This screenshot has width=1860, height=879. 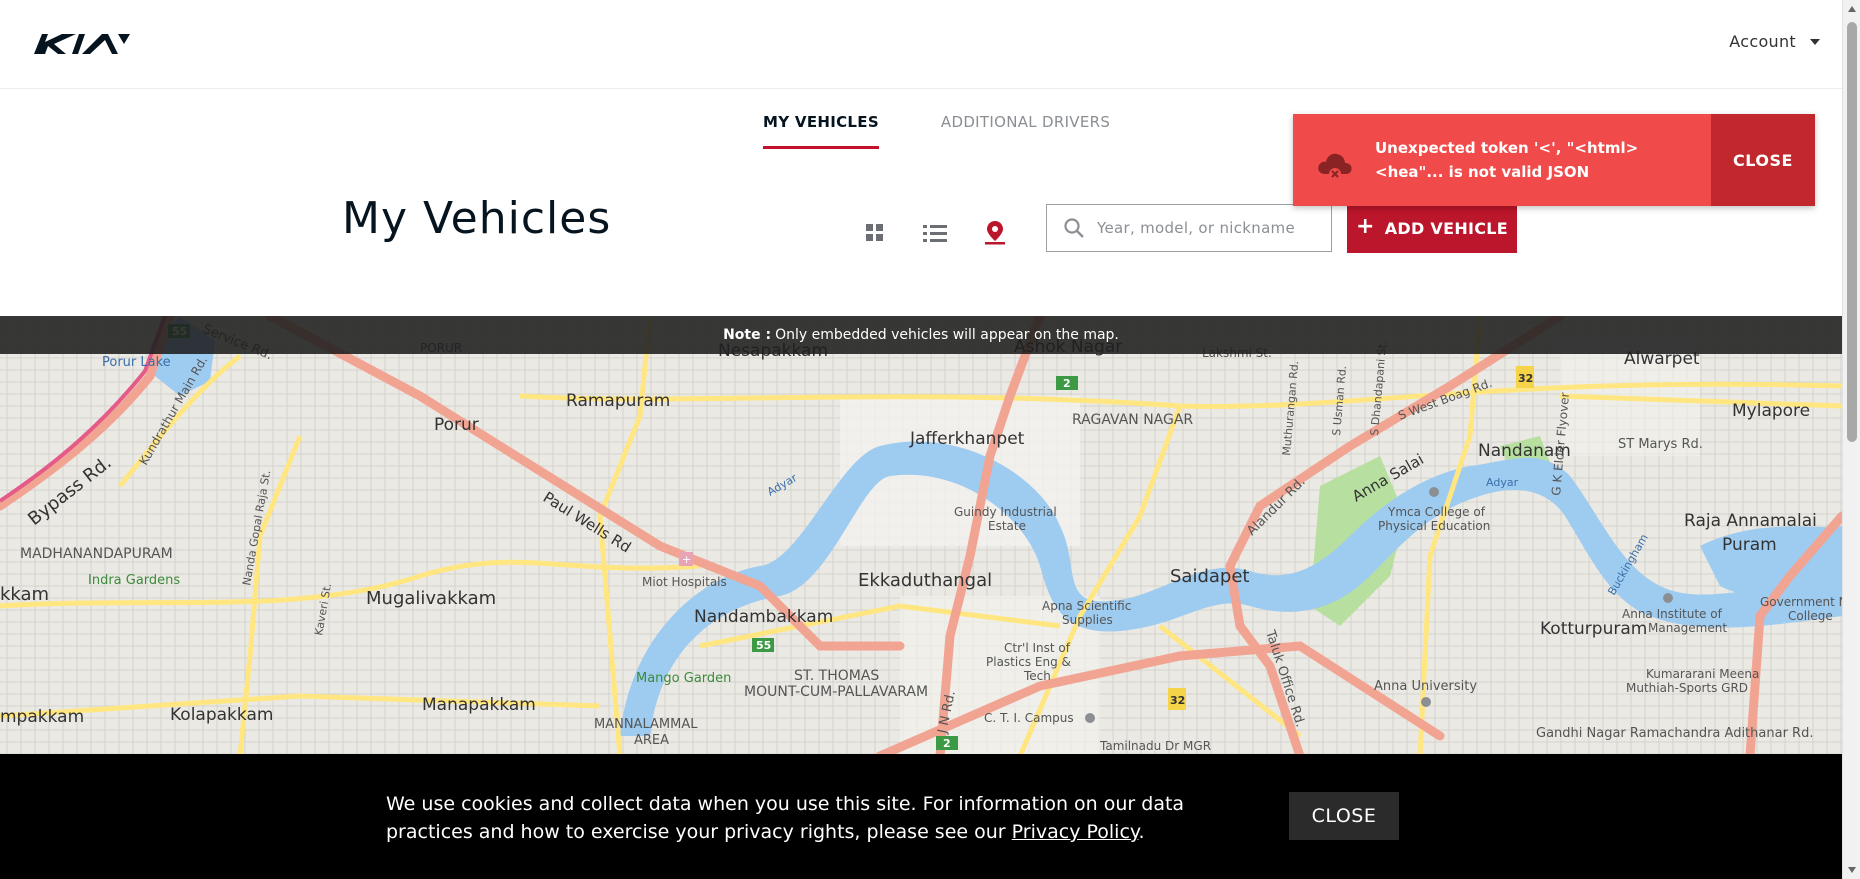 I want to click on plus-icon: +, so click(x=1365, y=226).